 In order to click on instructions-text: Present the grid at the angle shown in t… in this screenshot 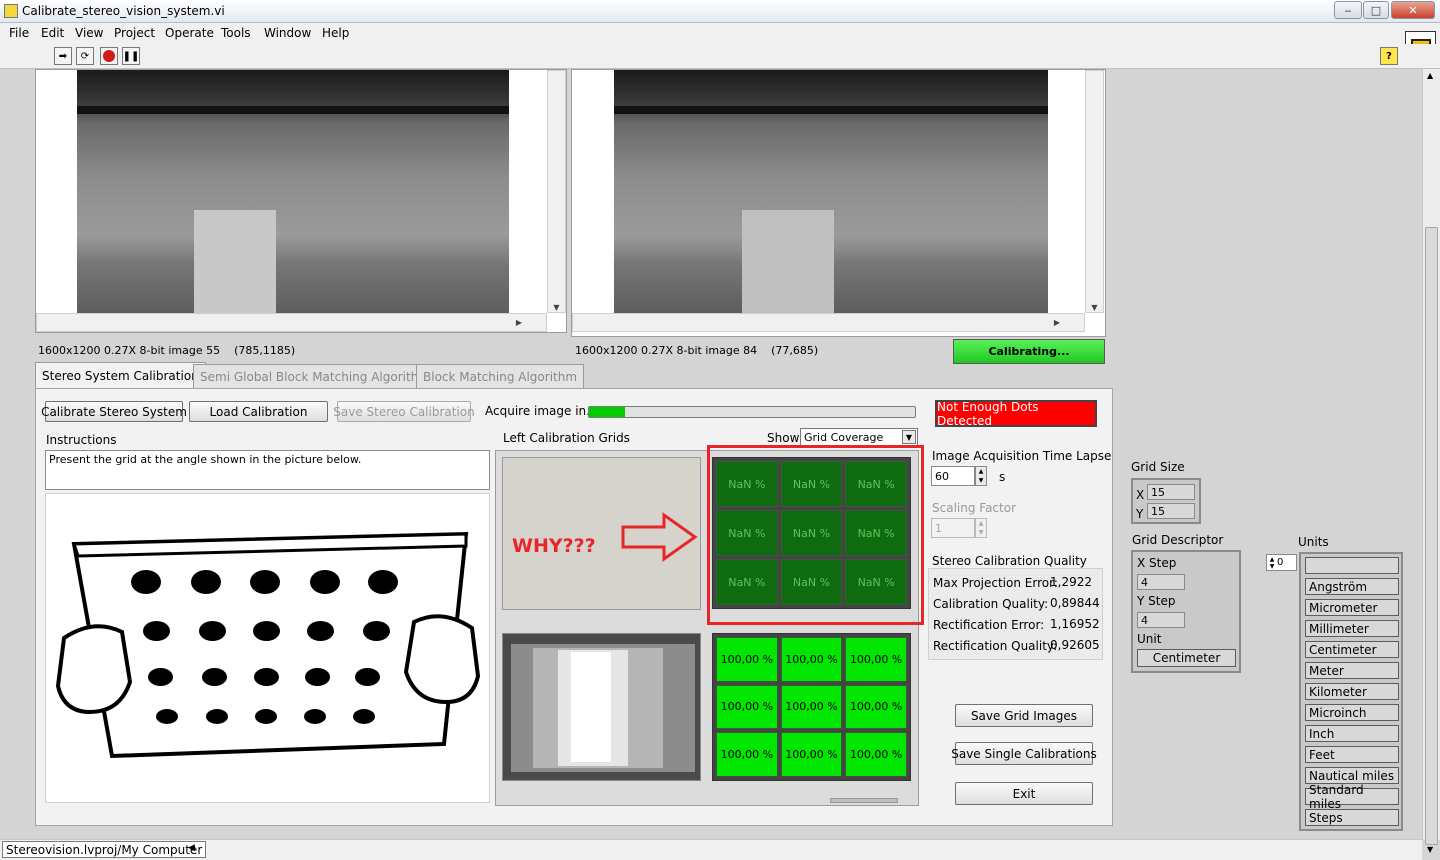, I will do `click(267, 470)`.